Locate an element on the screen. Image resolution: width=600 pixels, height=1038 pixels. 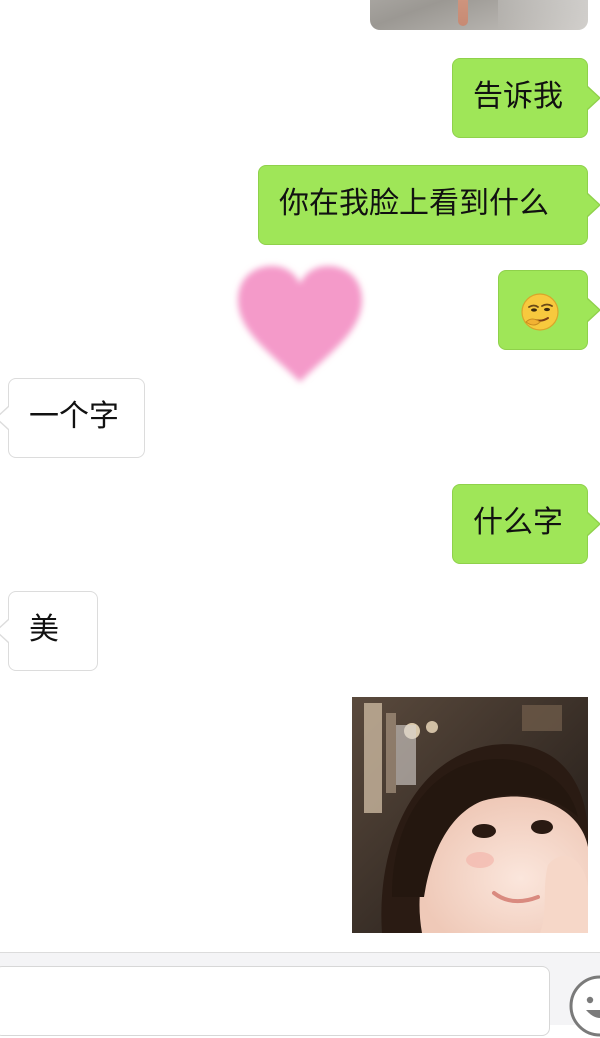
message-text: 你在我脸上看到什么 is located at coordinates (414, 203).